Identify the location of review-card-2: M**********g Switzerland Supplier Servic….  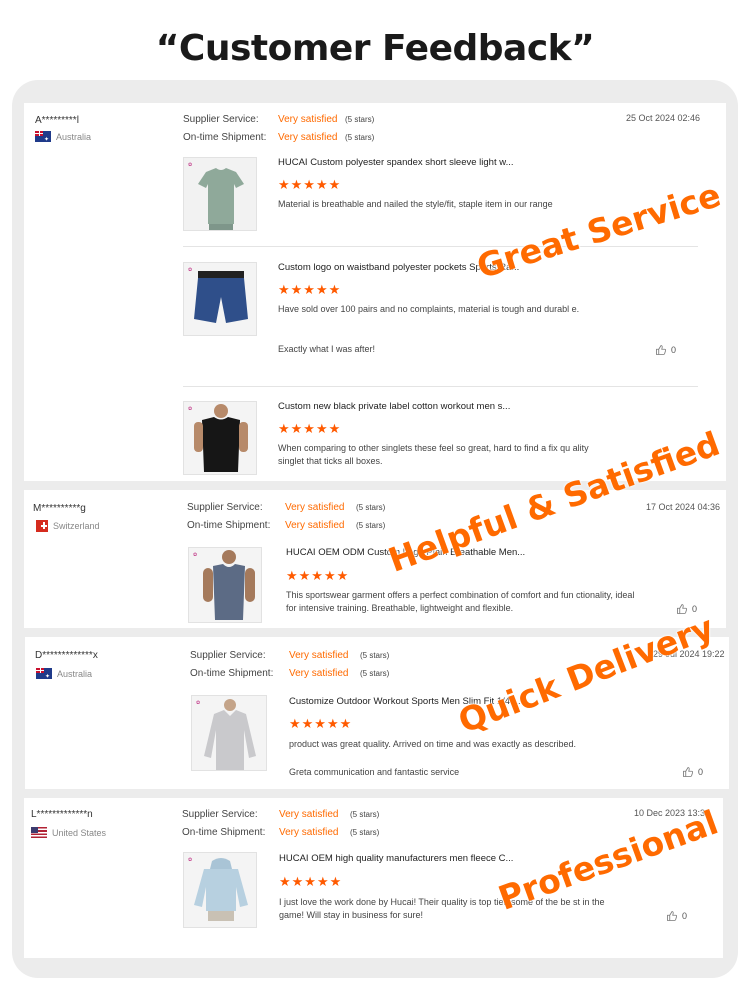
(375, 559).